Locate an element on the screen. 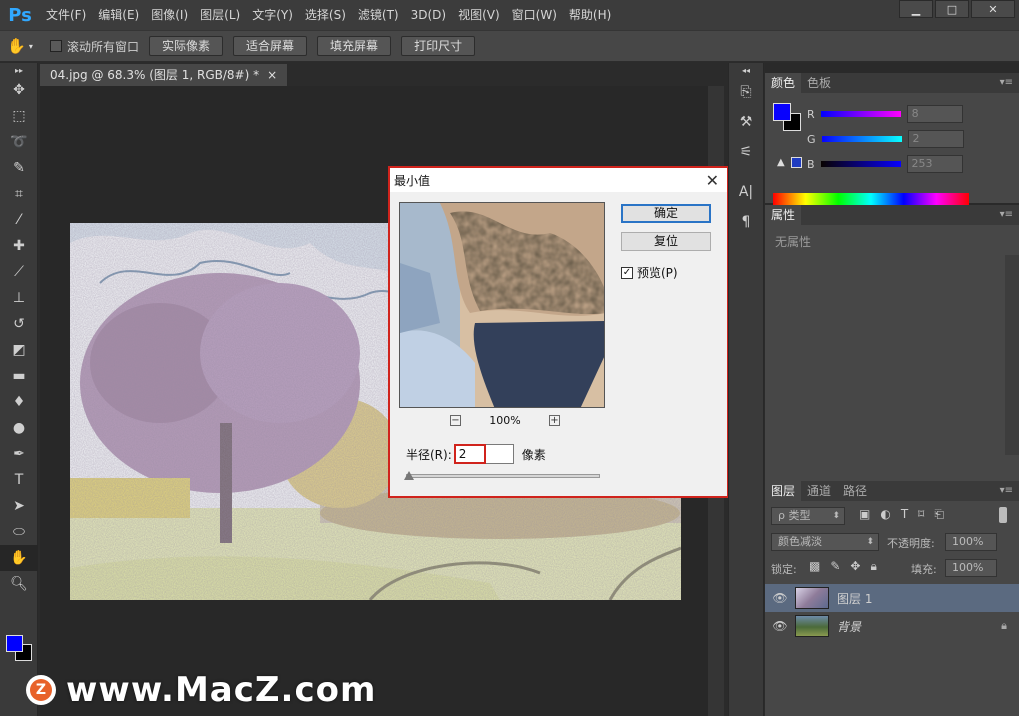  menu-select: 选择(S) is located at coordinates (325, 15).